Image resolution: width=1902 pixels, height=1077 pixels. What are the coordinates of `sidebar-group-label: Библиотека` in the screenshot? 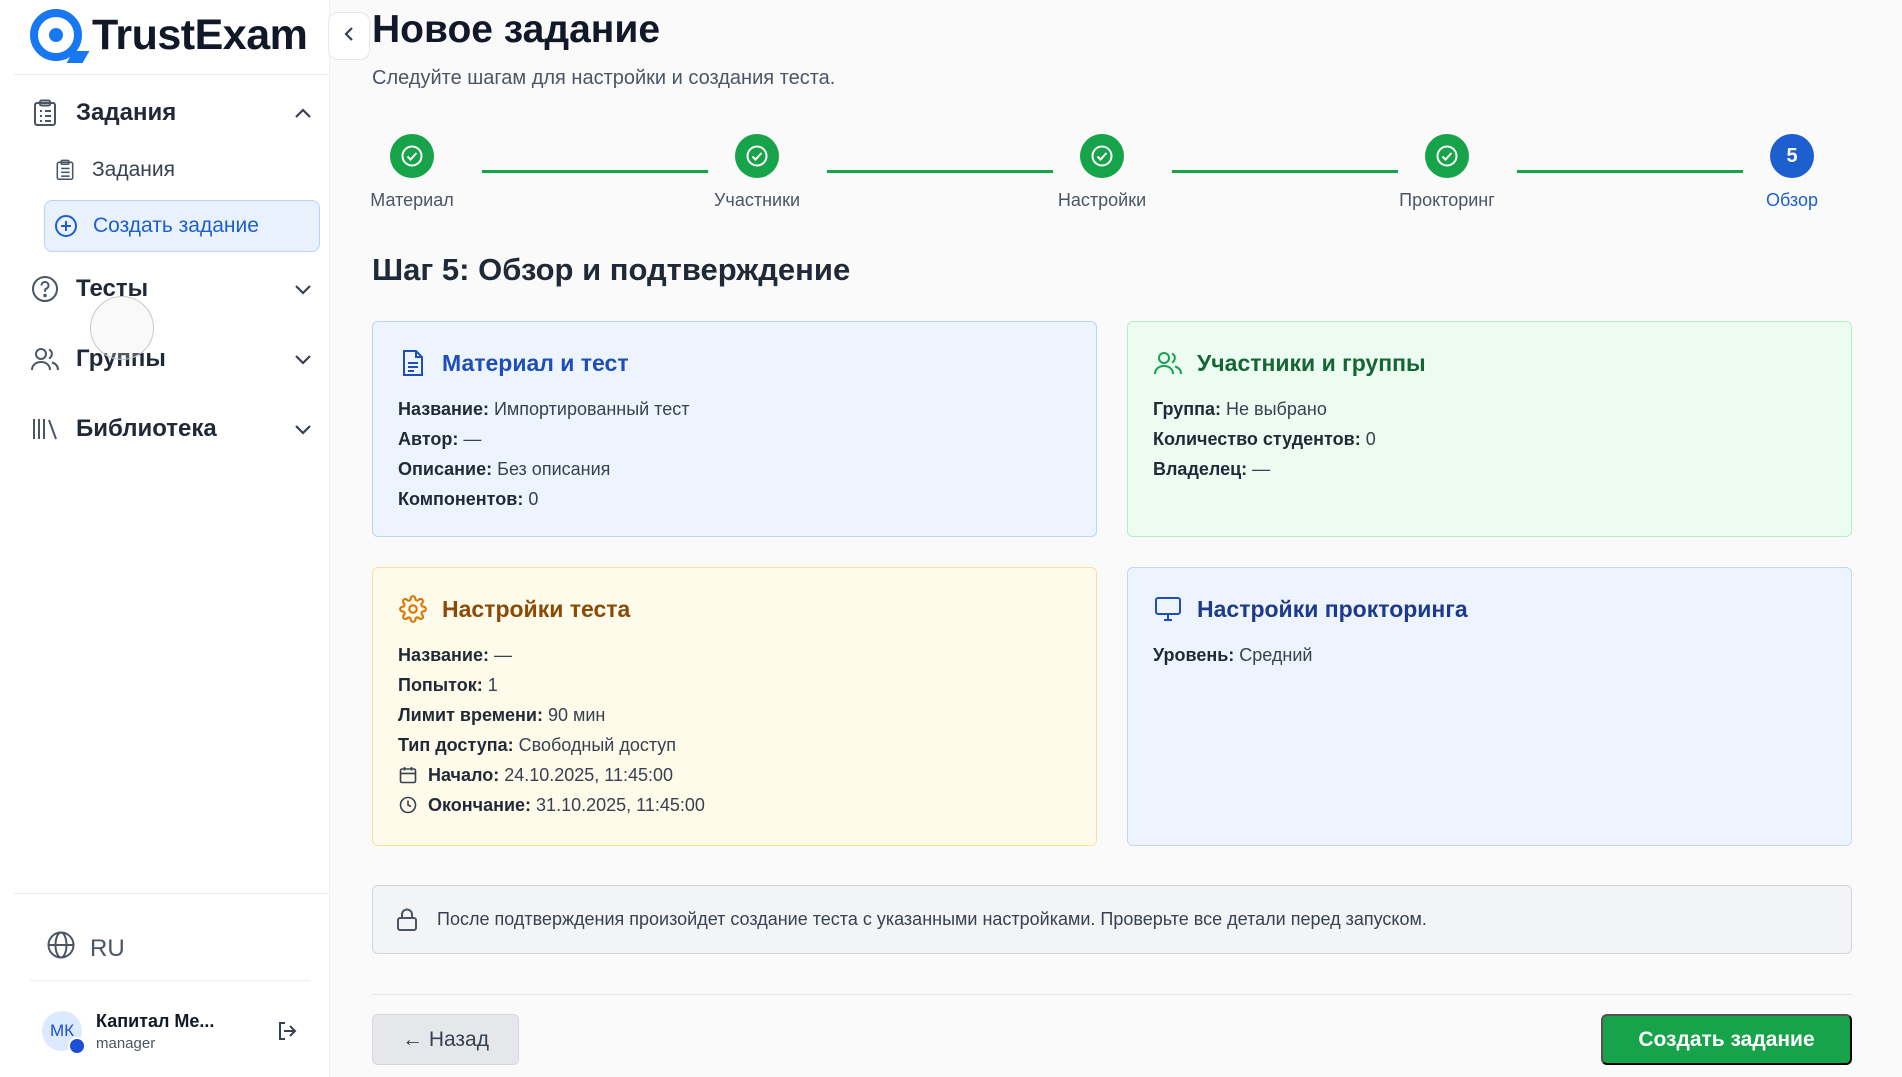 It's located at (146, 428).